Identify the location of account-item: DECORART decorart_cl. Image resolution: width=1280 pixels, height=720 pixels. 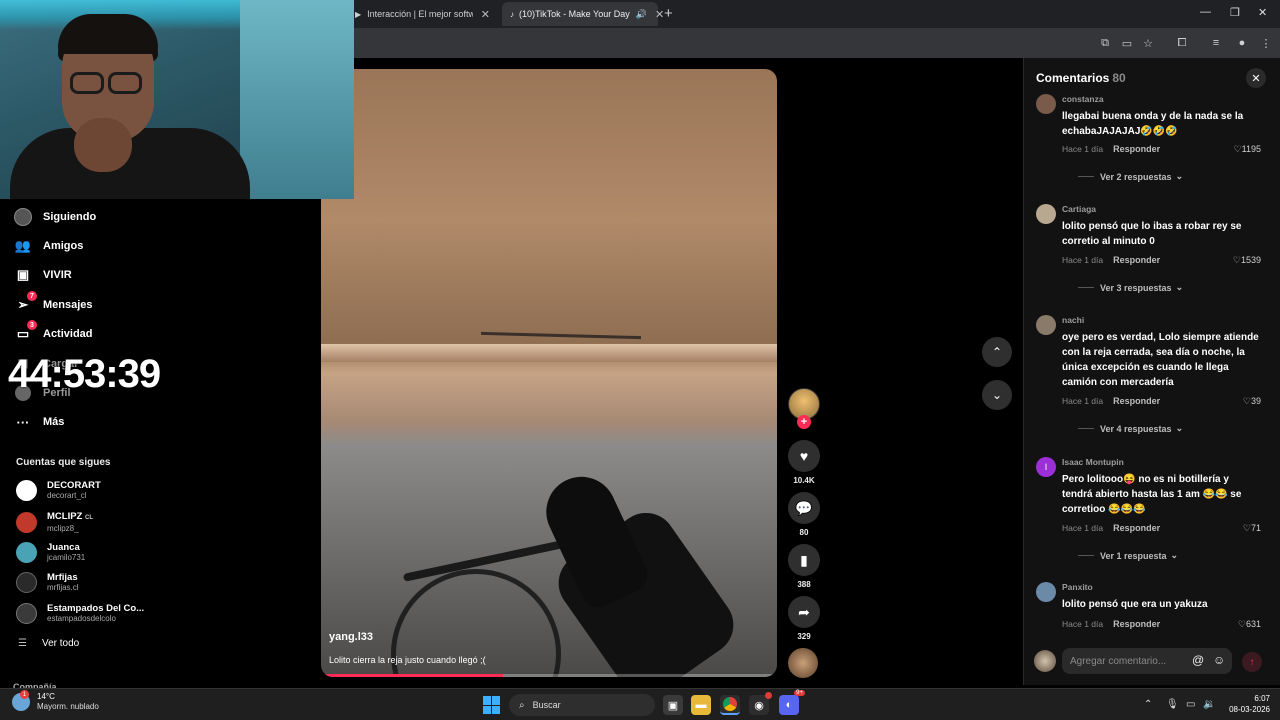
(58, 490).